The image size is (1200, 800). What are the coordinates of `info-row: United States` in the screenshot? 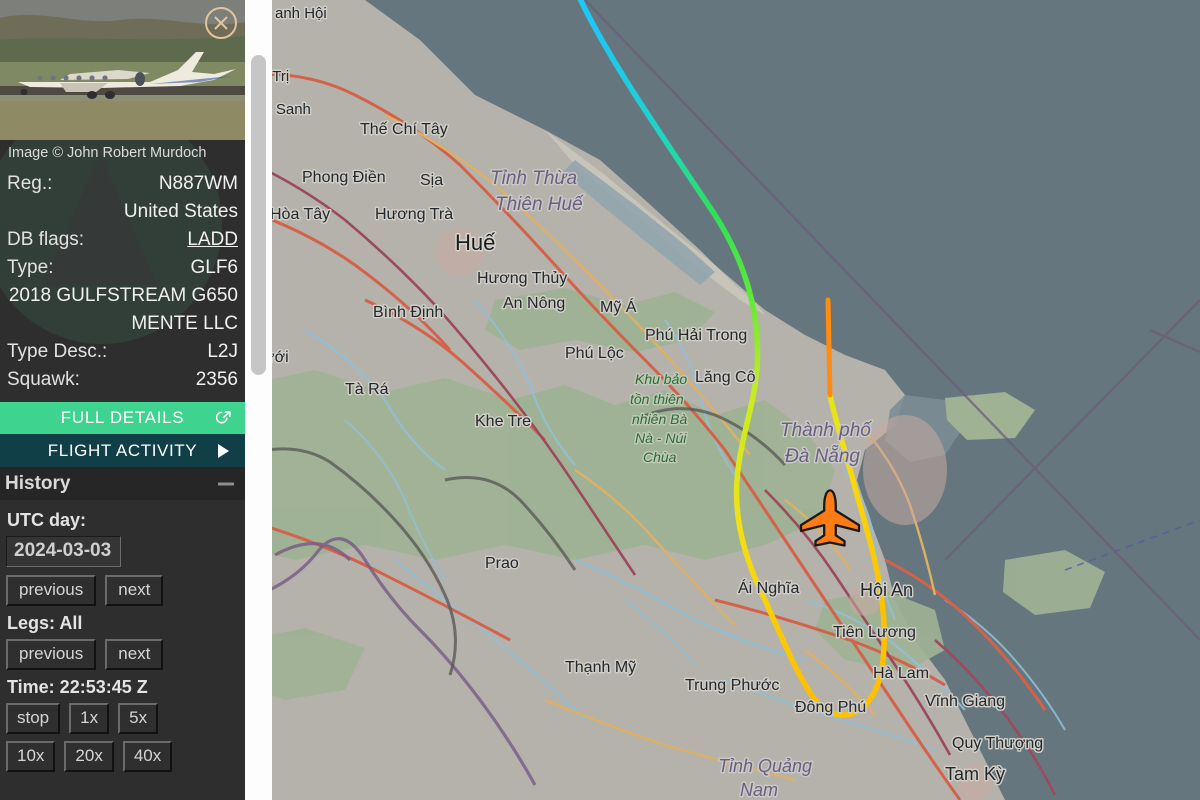 It's located at (122, 212).